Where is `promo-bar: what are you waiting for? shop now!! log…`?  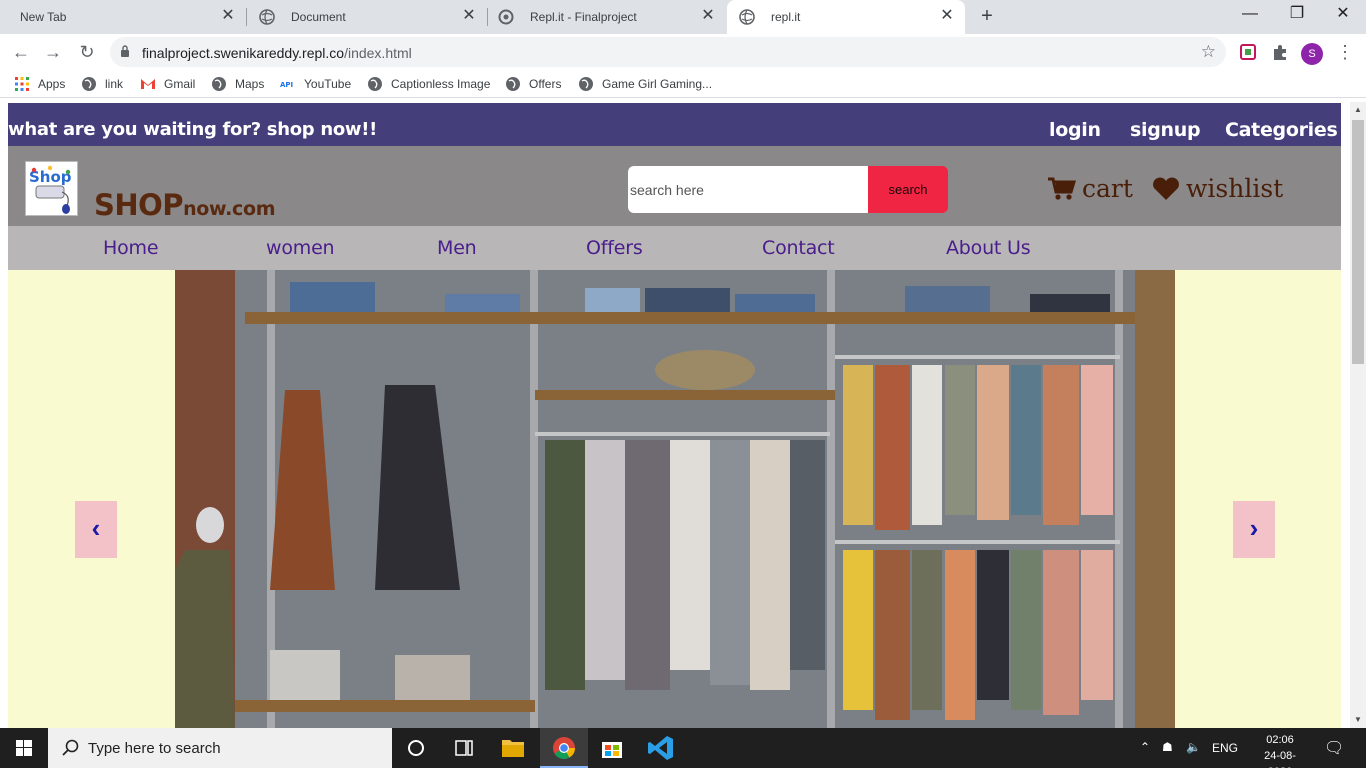
promo-bar: what are you waiting for? shop now!! log… is located at coordinates (674, 124).